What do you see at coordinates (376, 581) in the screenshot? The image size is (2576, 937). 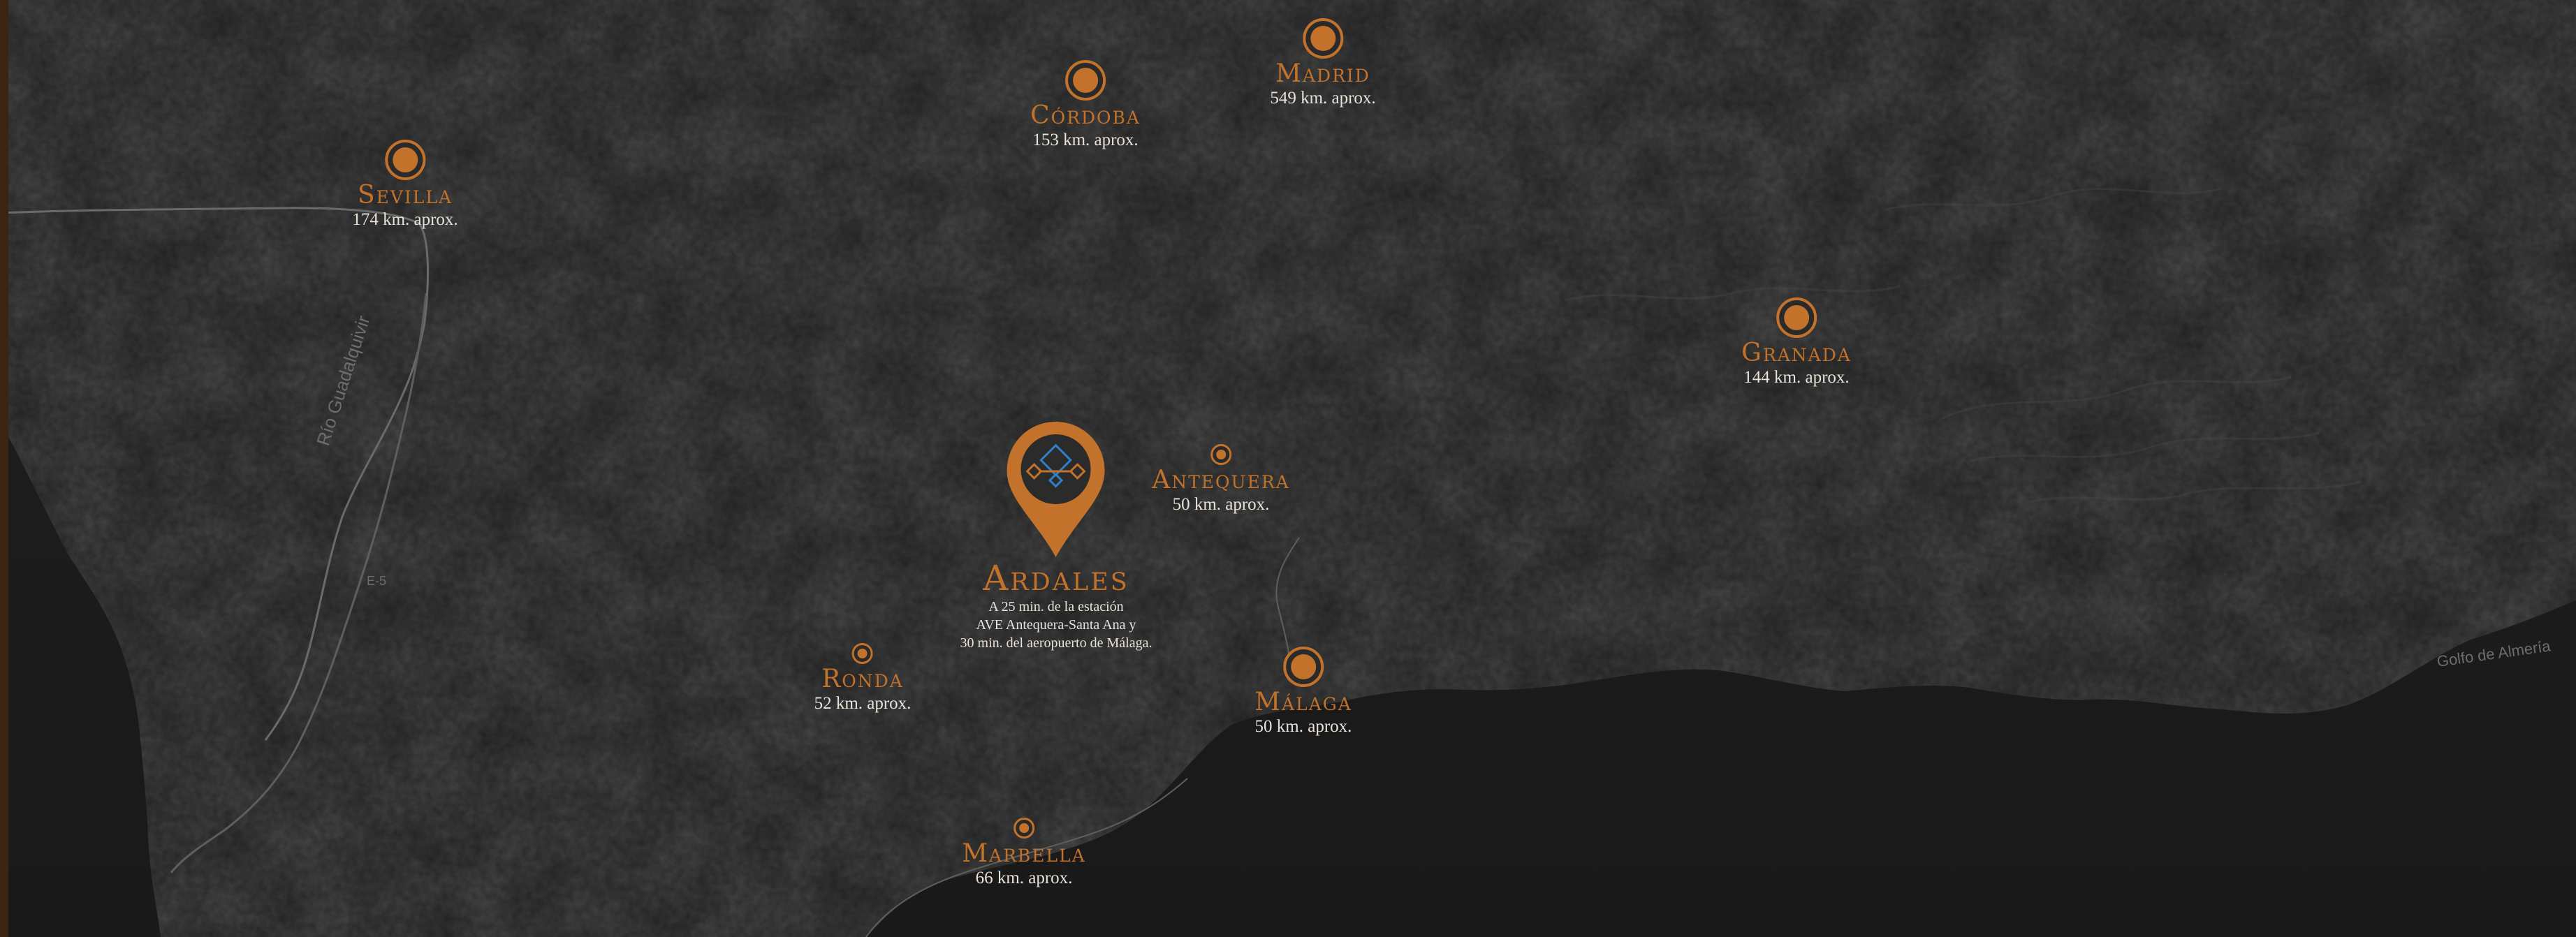 I see `road-label: E-5` at bounding box center [376, 581].